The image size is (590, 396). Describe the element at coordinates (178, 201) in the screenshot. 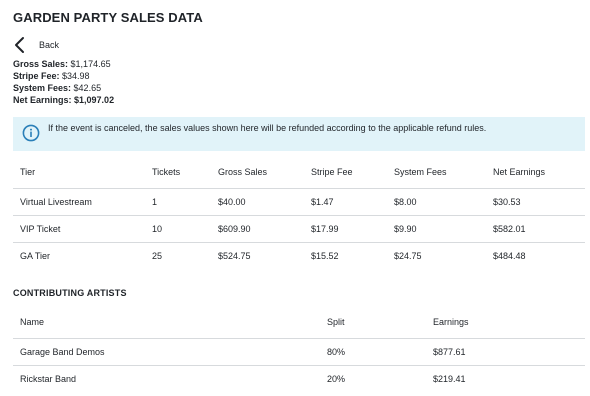

I see `tier-tickets: 1` at that location.